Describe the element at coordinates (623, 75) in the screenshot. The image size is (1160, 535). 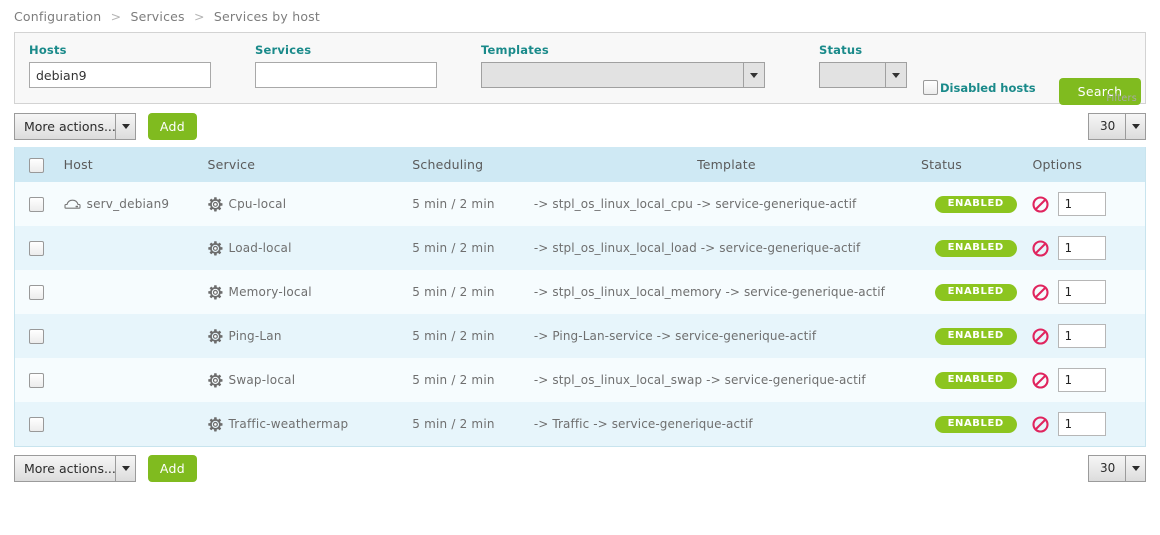
I see `templates-select` at that location.